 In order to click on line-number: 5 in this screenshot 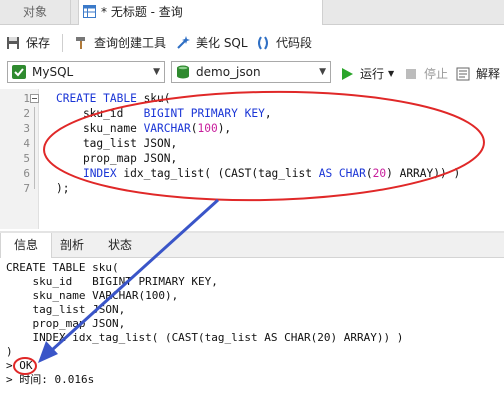, I will do `click(26, 158)`.